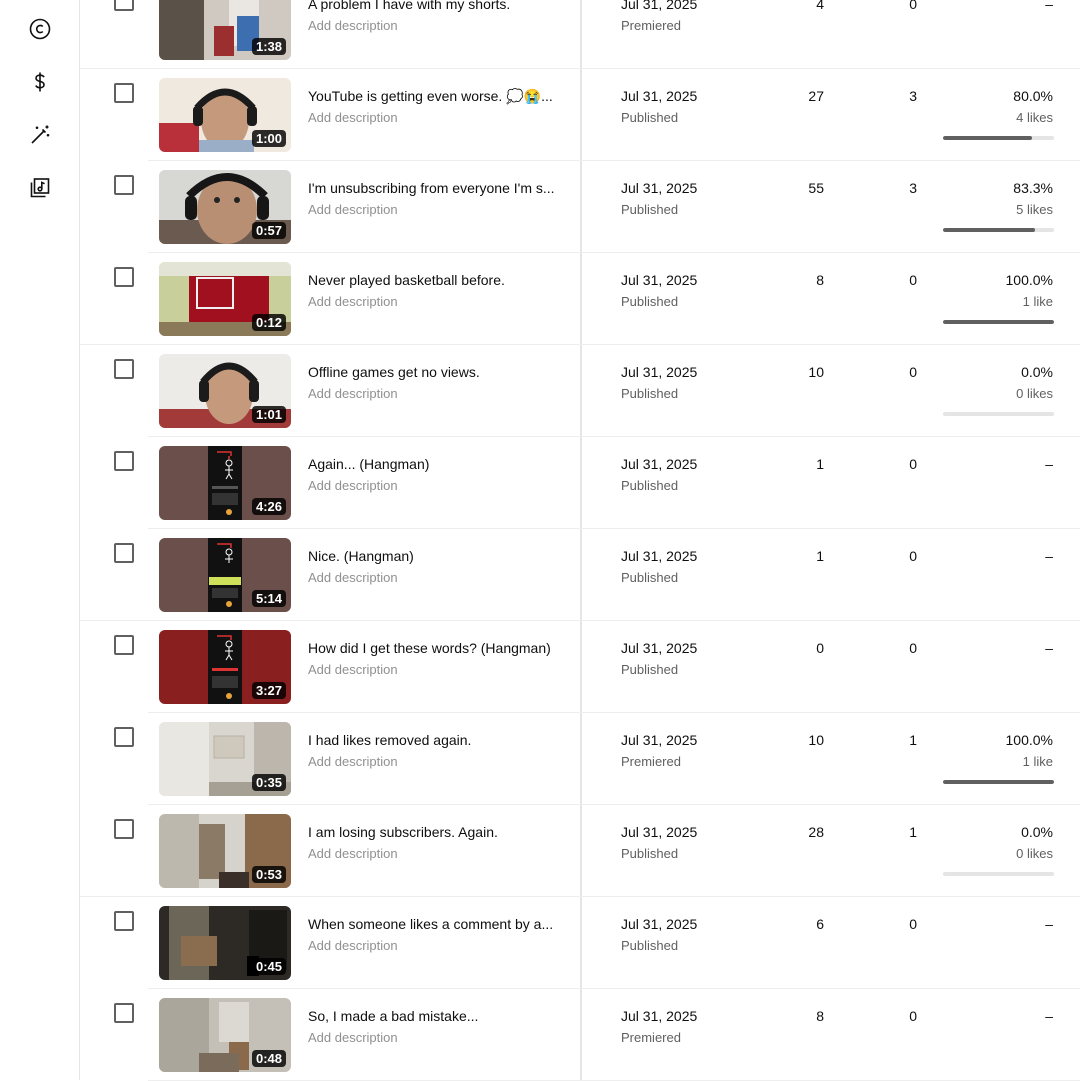 Image resolution: width=1080 pixels, height=1081 pixels. I want to click on copyright-icon, so click(40, 29).